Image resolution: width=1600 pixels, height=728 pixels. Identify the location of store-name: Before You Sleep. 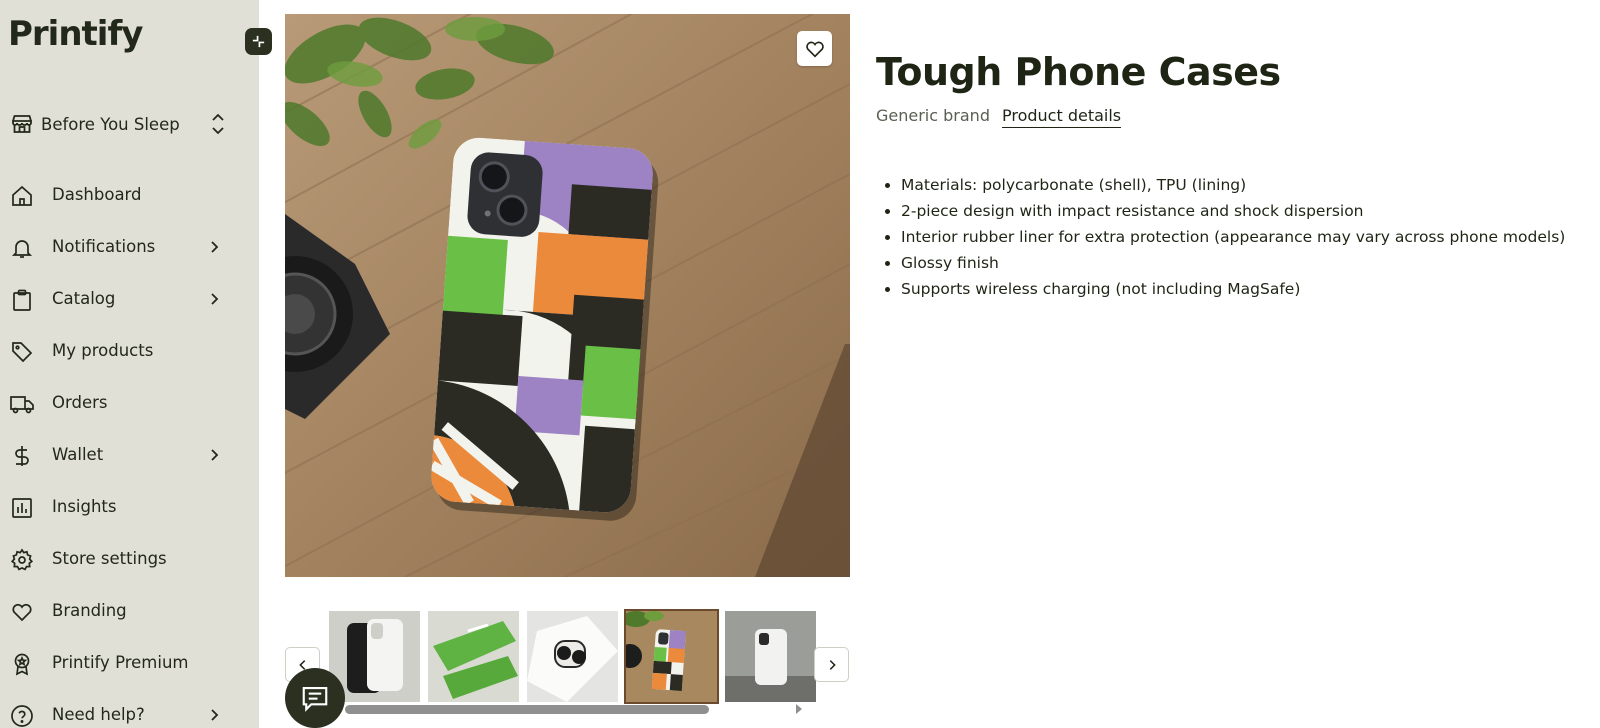
(110, 124).